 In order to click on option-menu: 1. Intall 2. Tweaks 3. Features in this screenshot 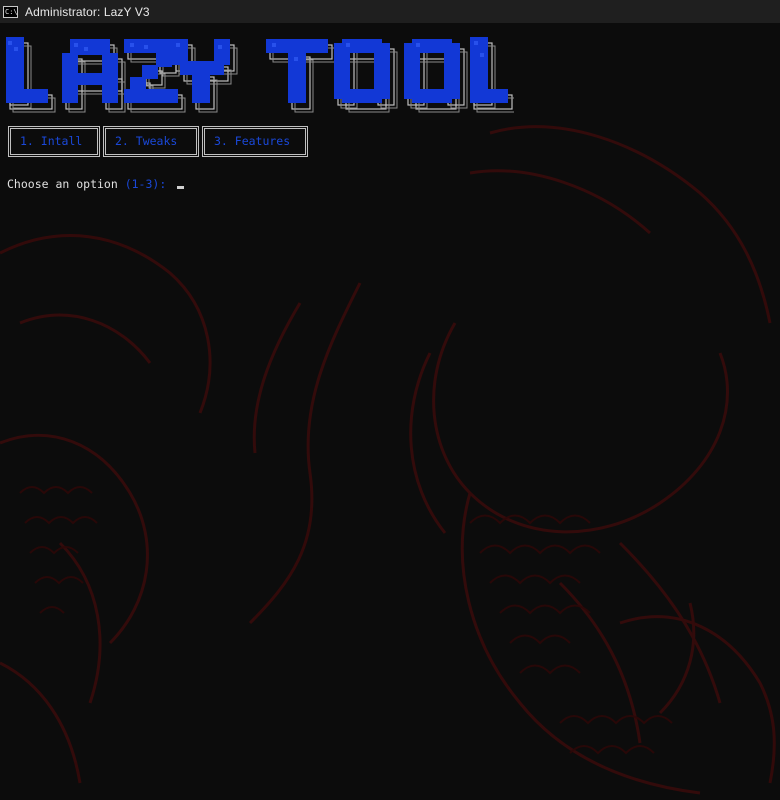, I will do `click(158, 141)`.